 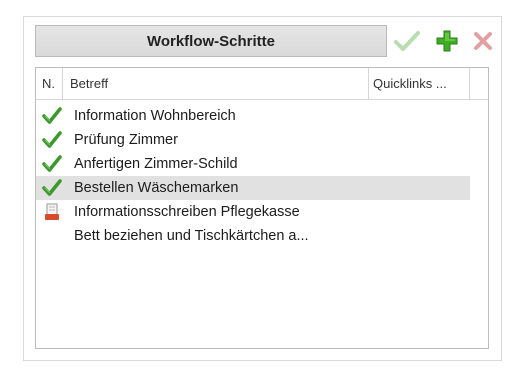 What do you see at coordinates (253, 116) in the screenshot?
I see `table-row: Information Wohnbereich` at bounding box center [253, 116].